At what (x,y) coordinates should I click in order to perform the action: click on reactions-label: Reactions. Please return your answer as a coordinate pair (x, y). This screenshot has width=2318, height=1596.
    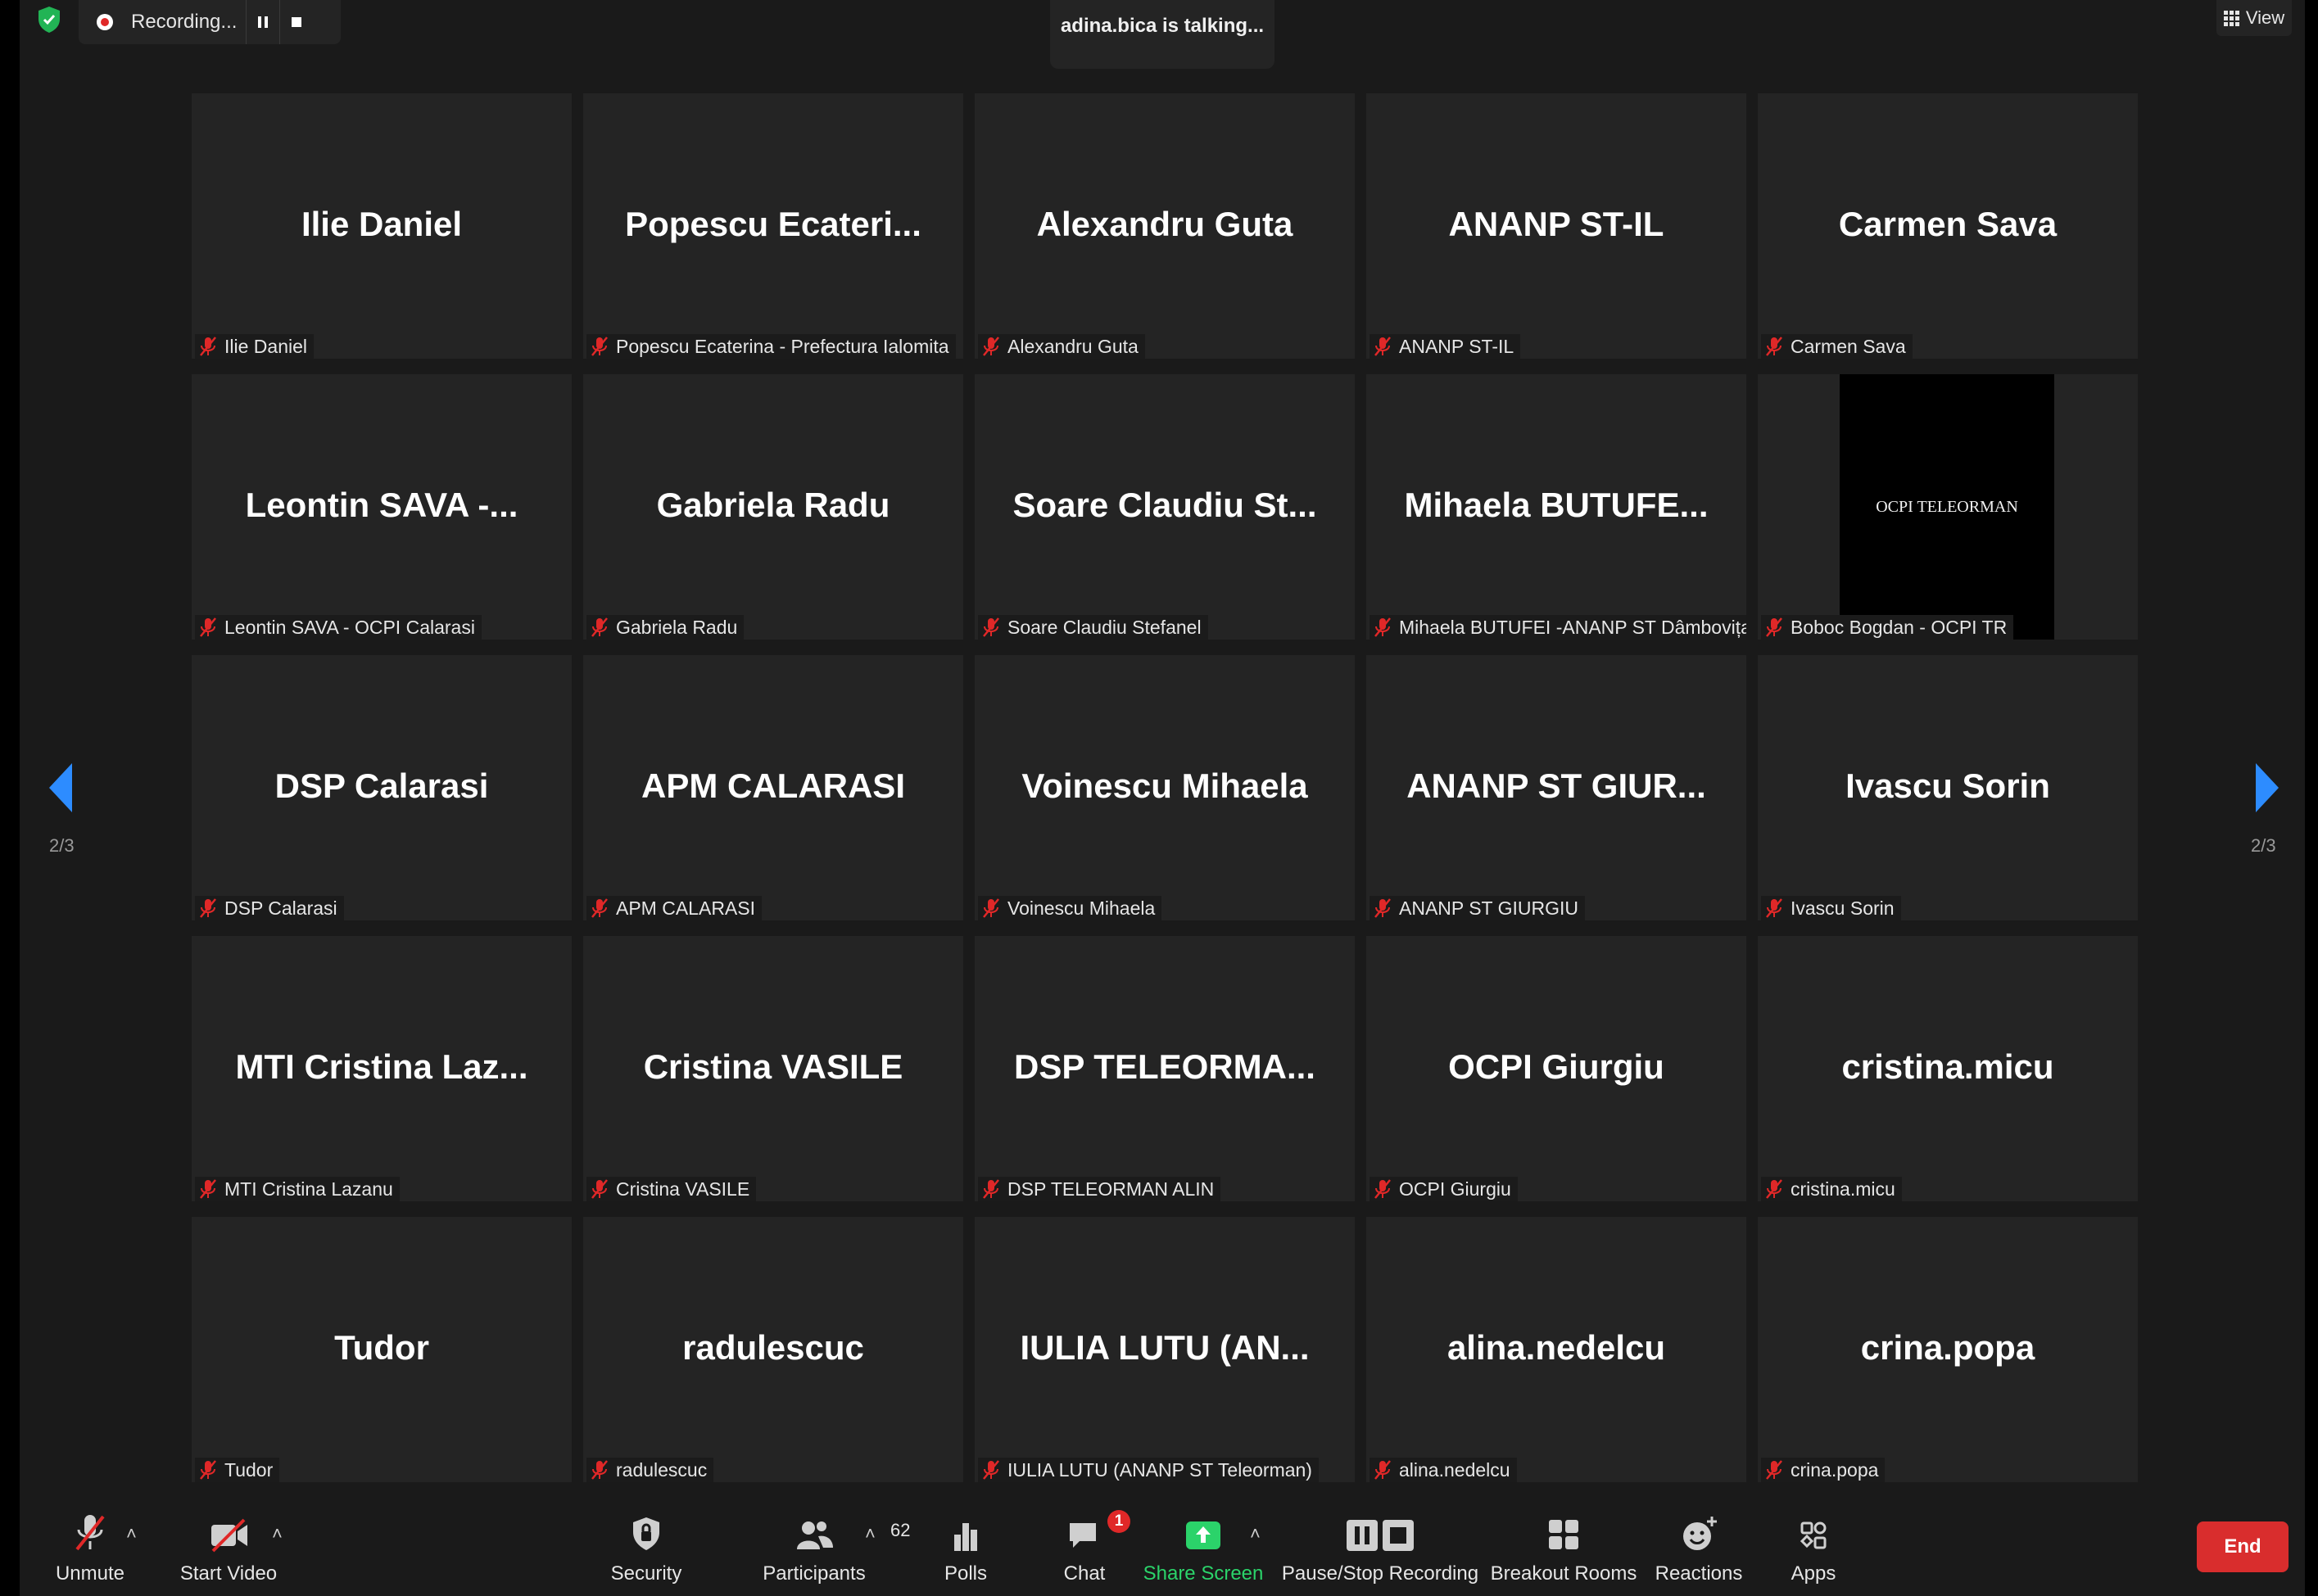
    Looking at the image, I should click on (1699, 1573).